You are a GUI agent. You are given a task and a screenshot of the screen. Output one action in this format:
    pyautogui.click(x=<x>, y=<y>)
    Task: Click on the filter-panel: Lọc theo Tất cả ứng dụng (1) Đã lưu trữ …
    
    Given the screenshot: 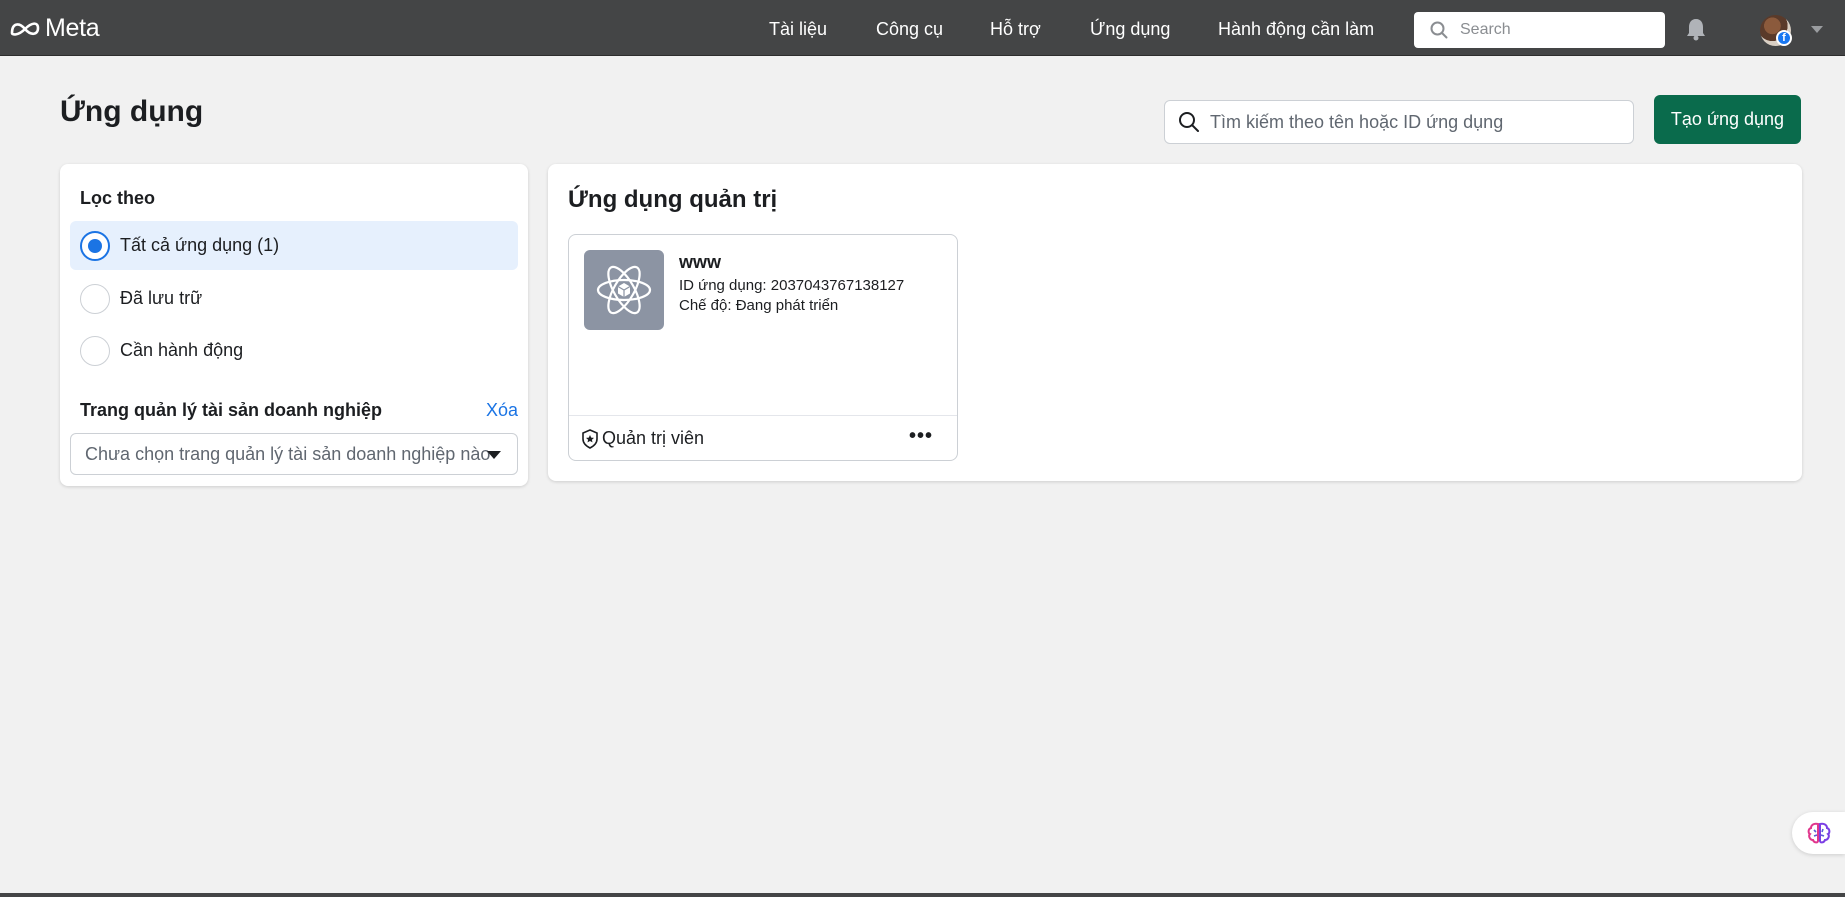 What is the action you would take?
    pyautogui.click(x=294, y=325)
    